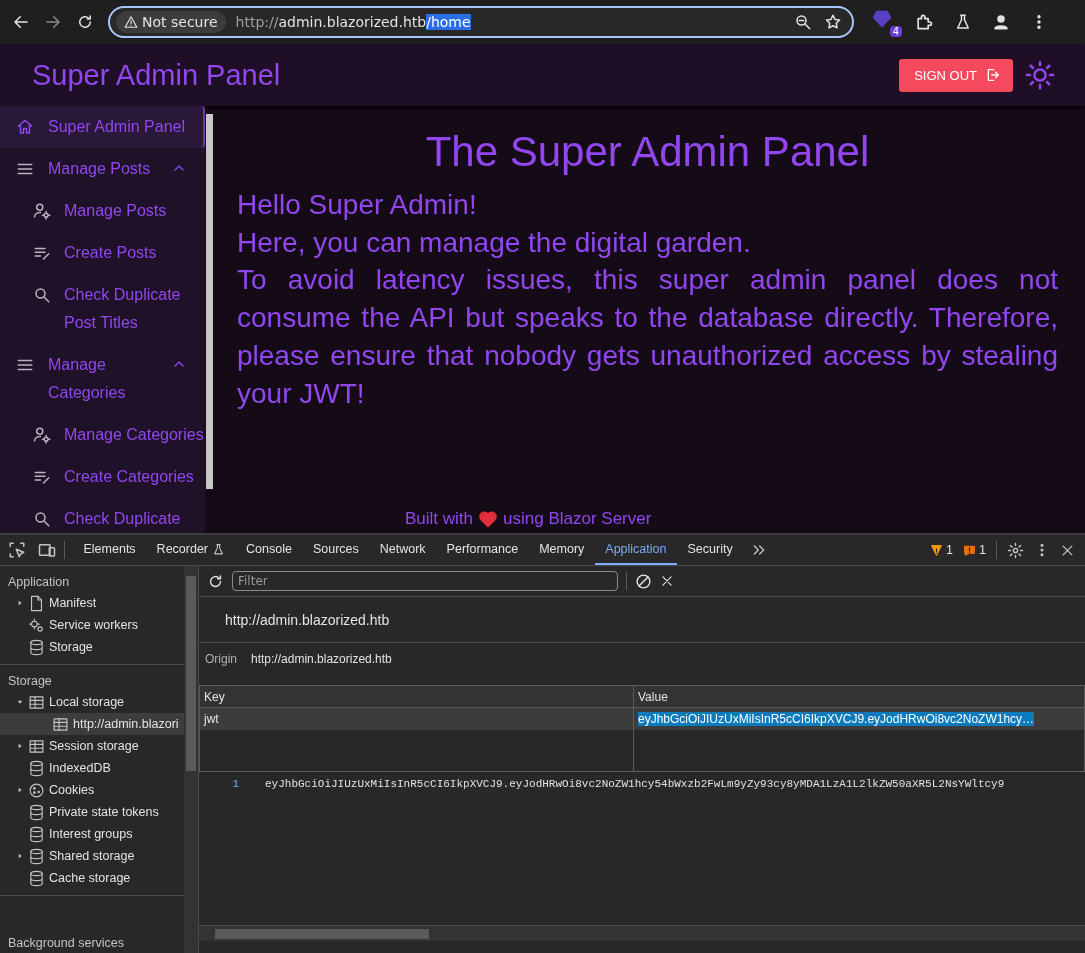 Image resolution: width=1085 pixels, height=953 pixels. I want to click on gears-icon, so click(36, 625).